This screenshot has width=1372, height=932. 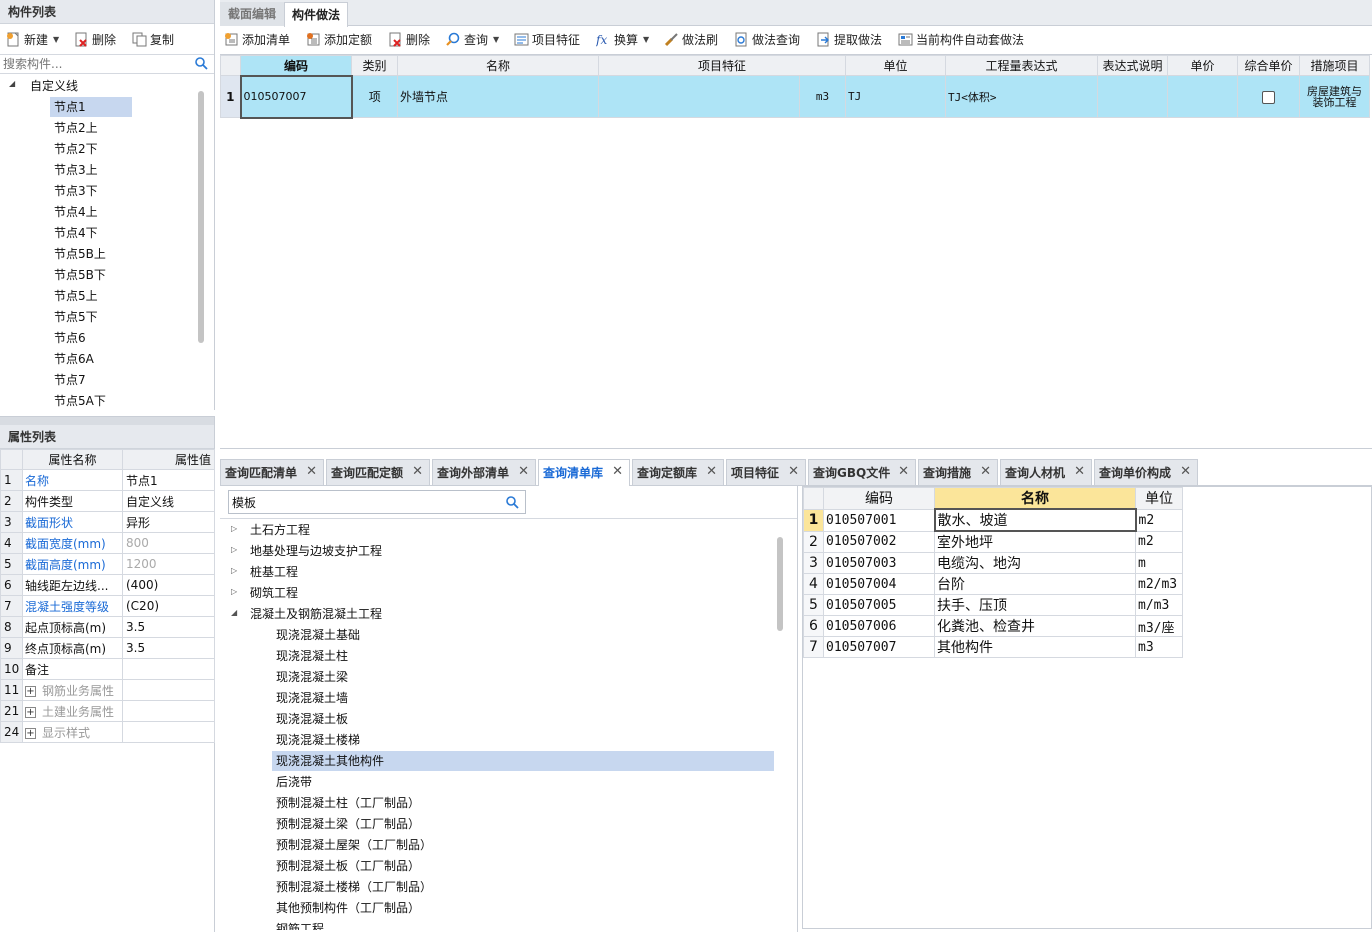 I want to click on library-tree-item: 土石方工程, so click(x=280, y=530).